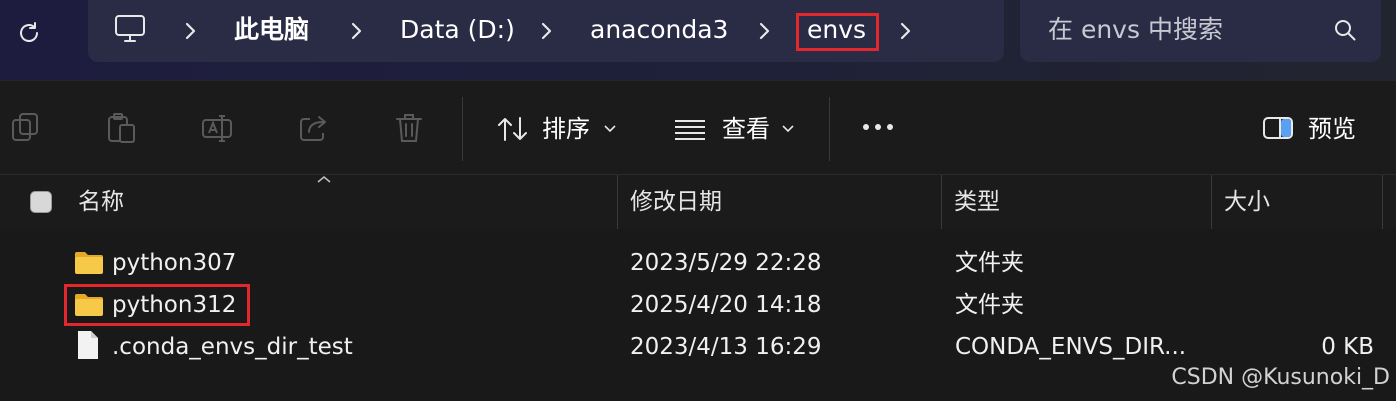 This screenshot has height=401, width=1396. I want to click on column-date-header: 修改日期, so click(676, 202).